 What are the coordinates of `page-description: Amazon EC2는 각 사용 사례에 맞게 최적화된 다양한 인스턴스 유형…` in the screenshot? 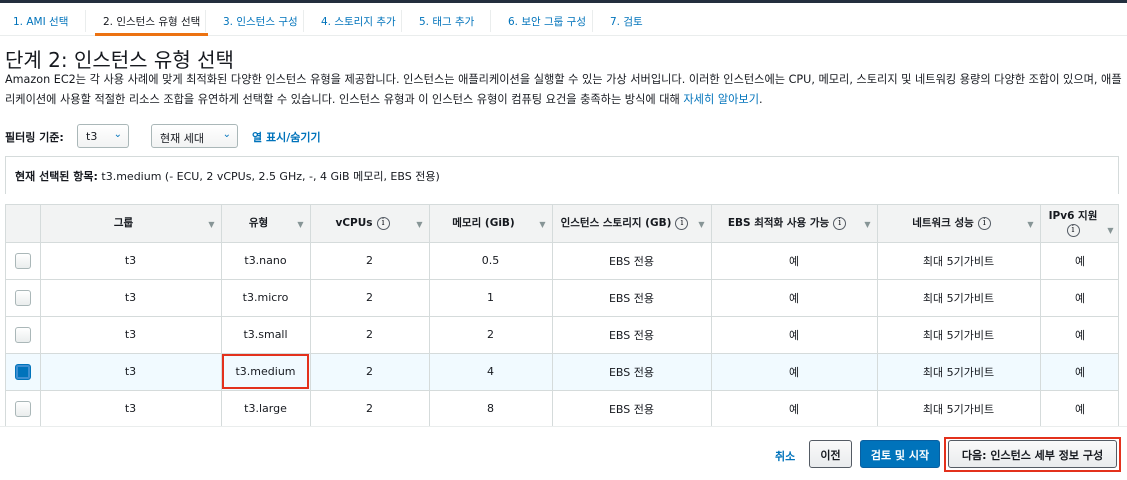 It's located at (564, 90).